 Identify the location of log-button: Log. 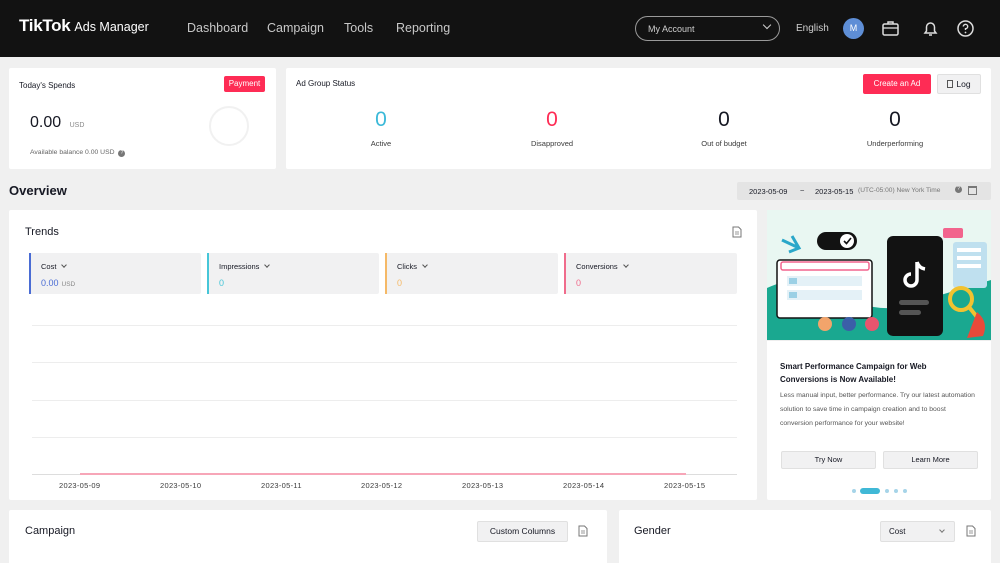
(959, 84).